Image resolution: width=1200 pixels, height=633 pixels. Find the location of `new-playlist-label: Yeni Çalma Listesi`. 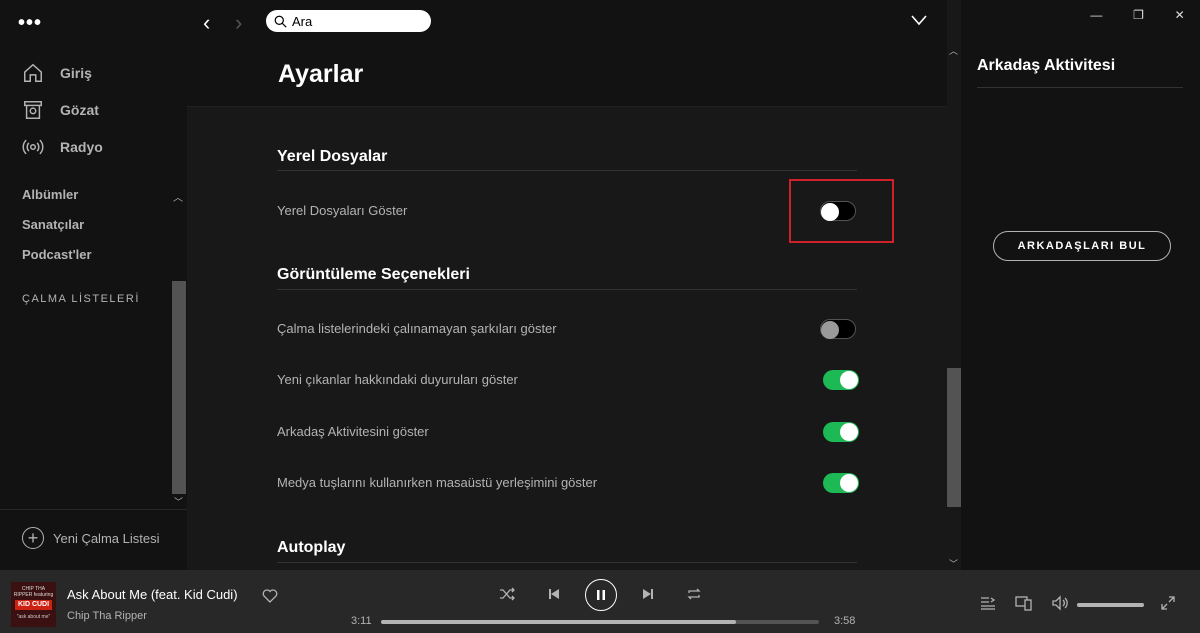

new-playlist-label: Yeni Çalma Listesi is located at coordinates (106, 538).